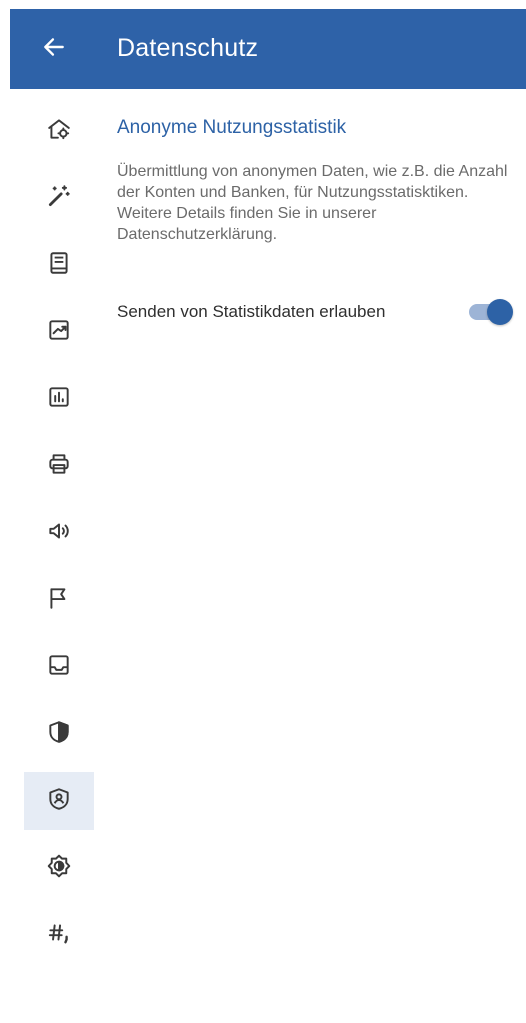 The height and width of the screenshot is (1023, 526). I want to click on back-button, so click(54, 49).